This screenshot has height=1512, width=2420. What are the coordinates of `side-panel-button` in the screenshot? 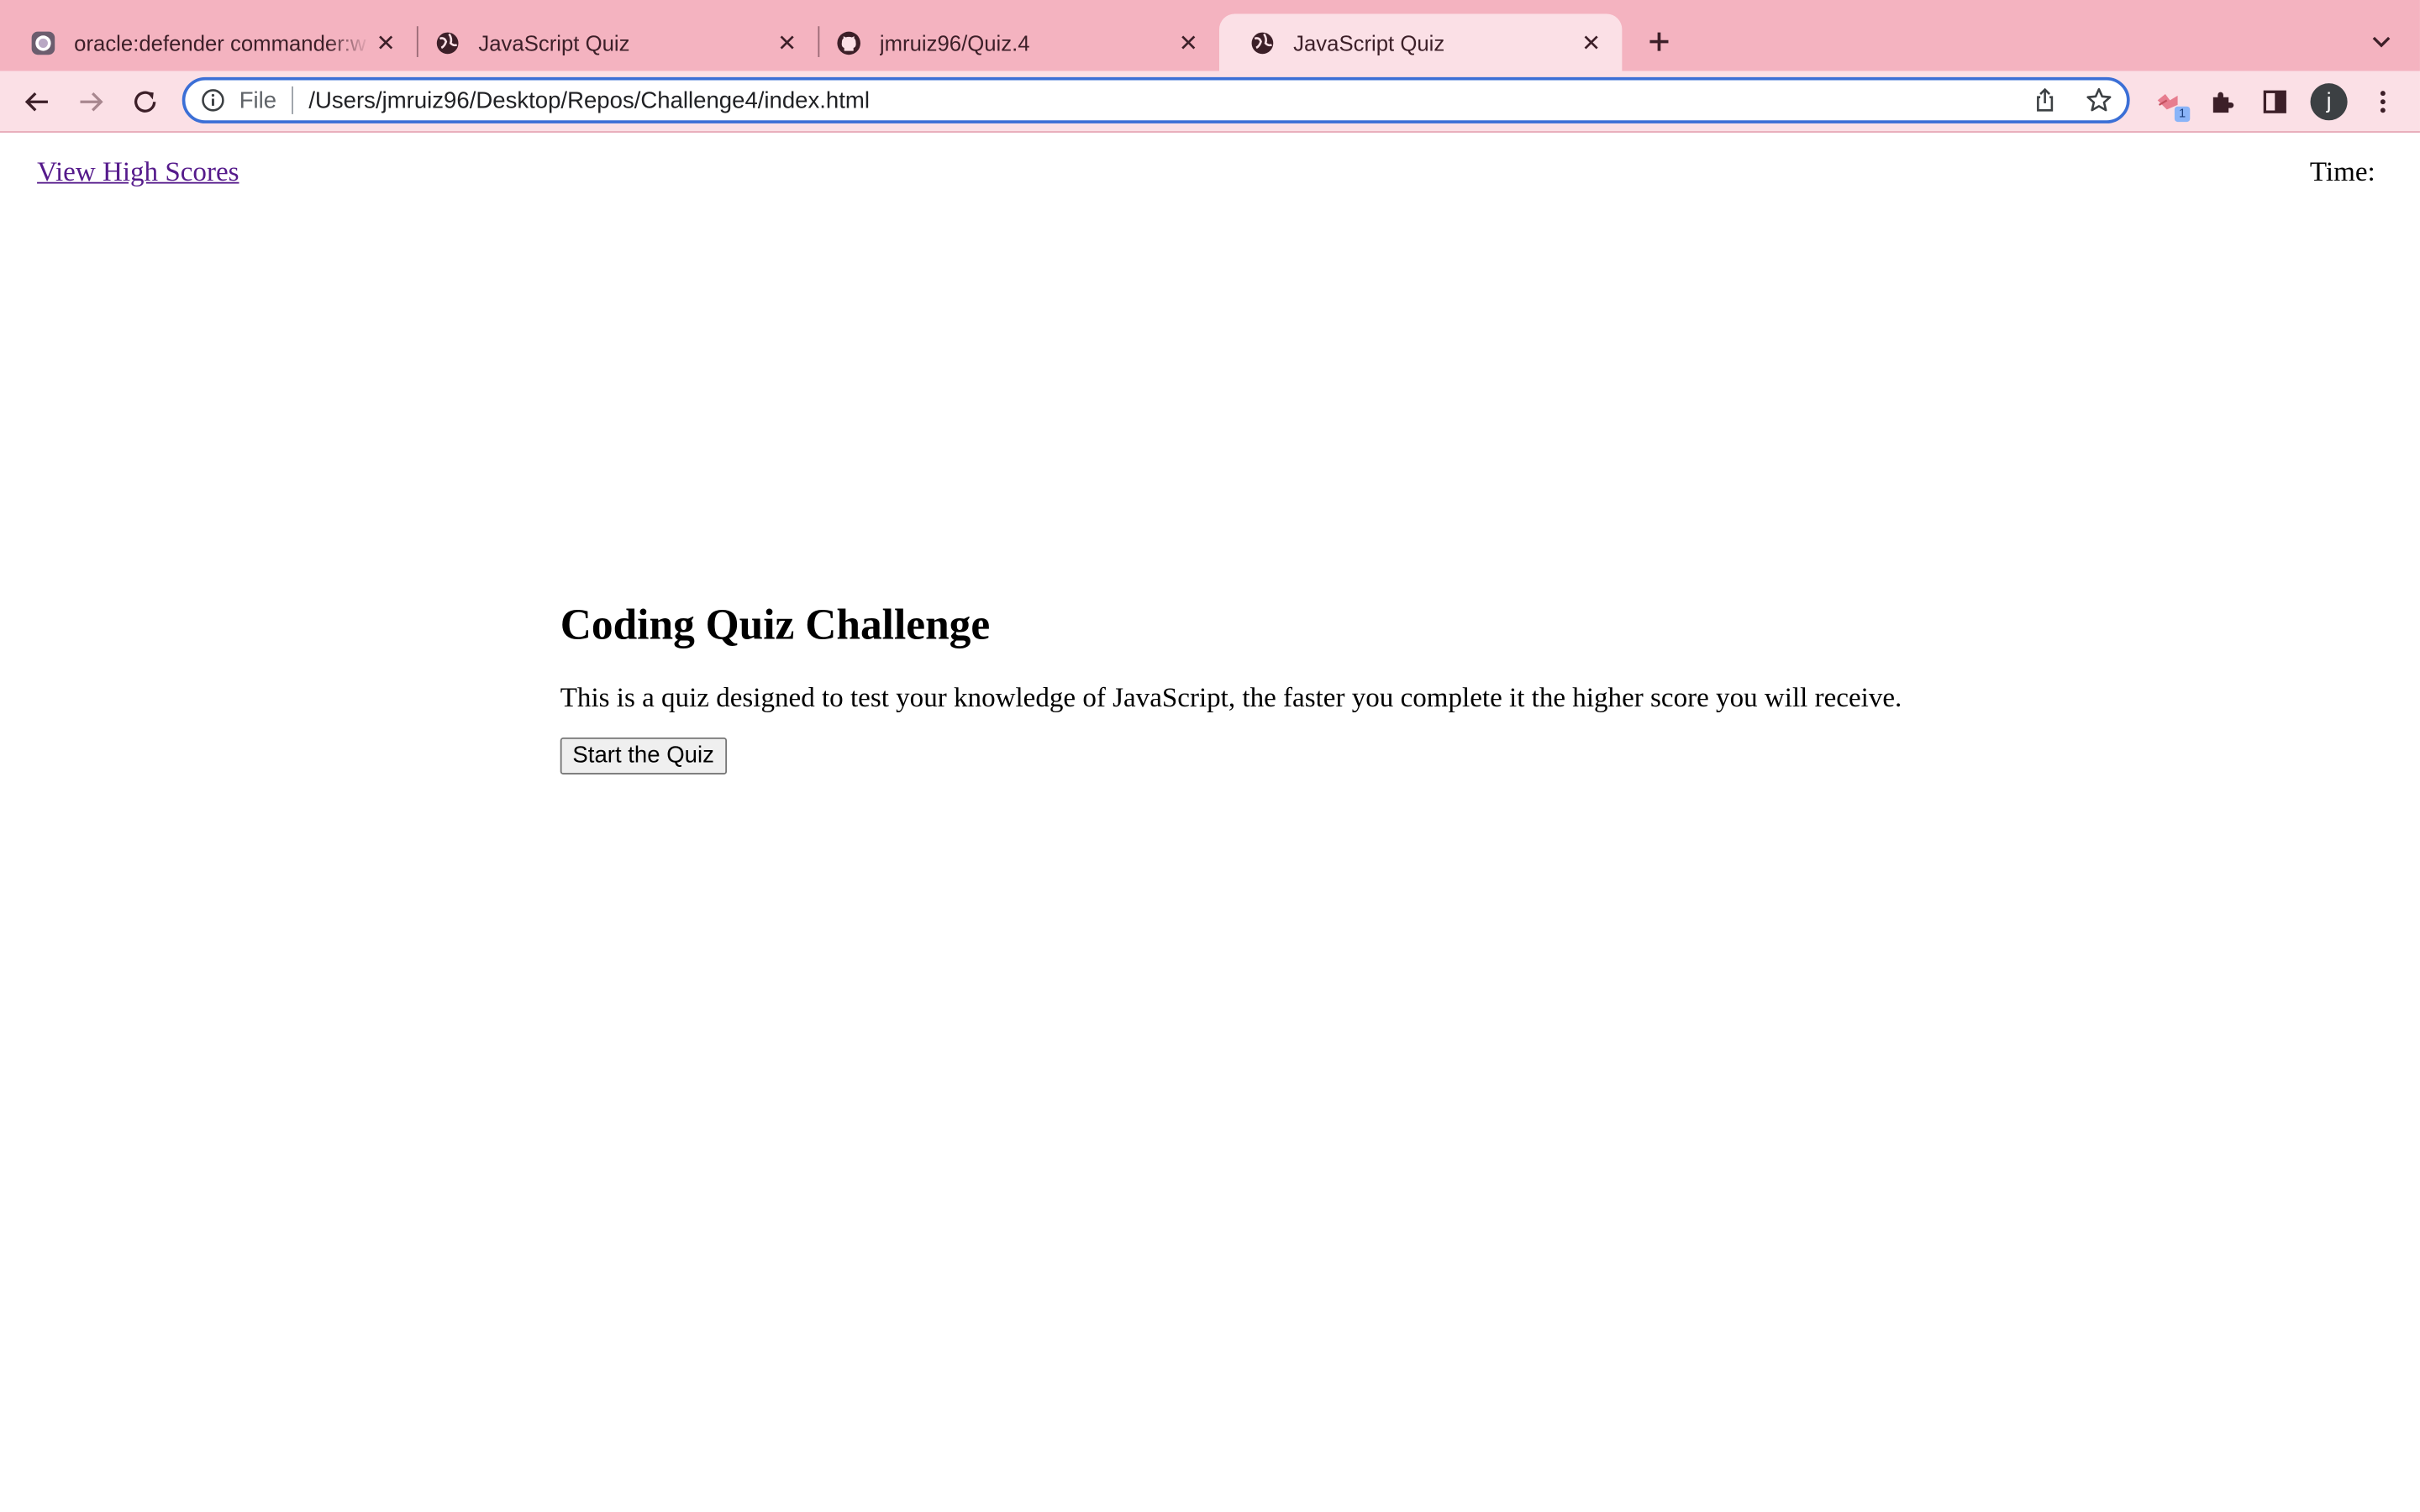 It's located at (2274, 101).